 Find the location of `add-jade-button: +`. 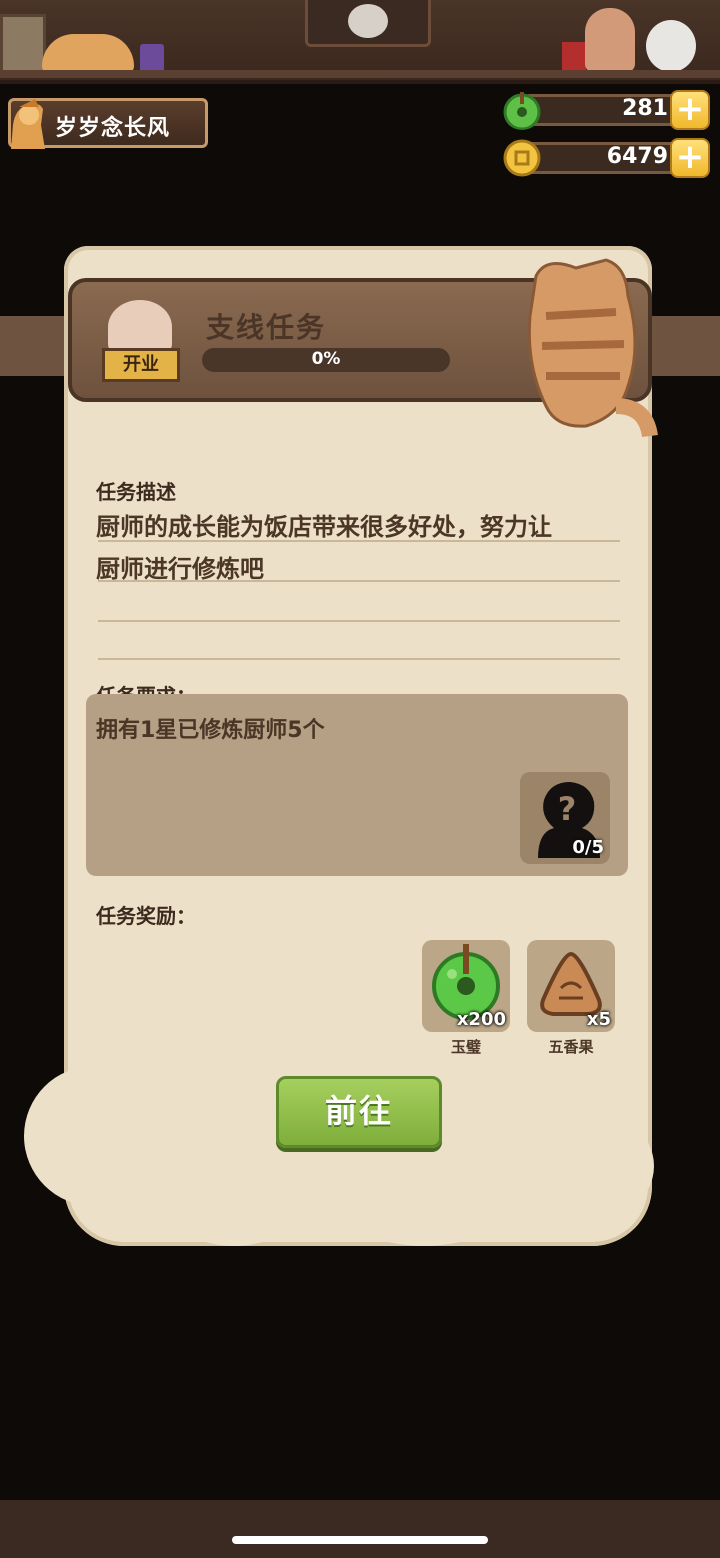

add-jade-button: + is located at coordinates (690, 110).